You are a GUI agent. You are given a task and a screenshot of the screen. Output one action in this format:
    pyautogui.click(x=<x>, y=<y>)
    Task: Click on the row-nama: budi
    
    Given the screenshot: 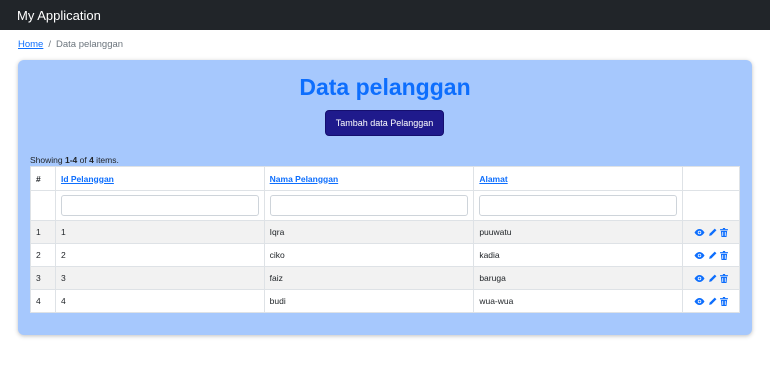 What is the action you would take?
    pyautogui.click(x=369, y=301)
    